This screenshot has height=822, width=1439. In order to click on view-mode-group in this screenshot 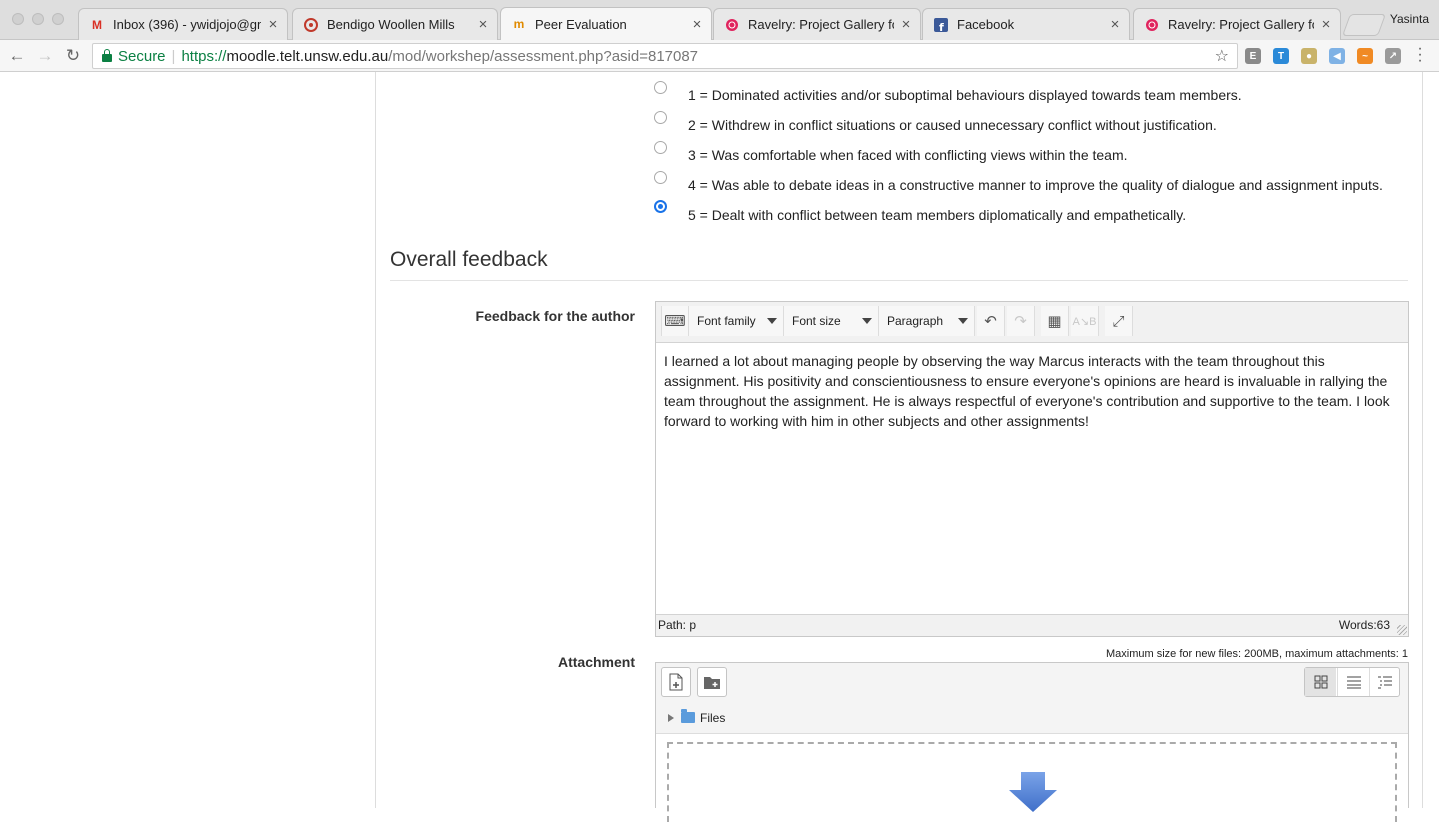, I will do `click(1352, 682)`.